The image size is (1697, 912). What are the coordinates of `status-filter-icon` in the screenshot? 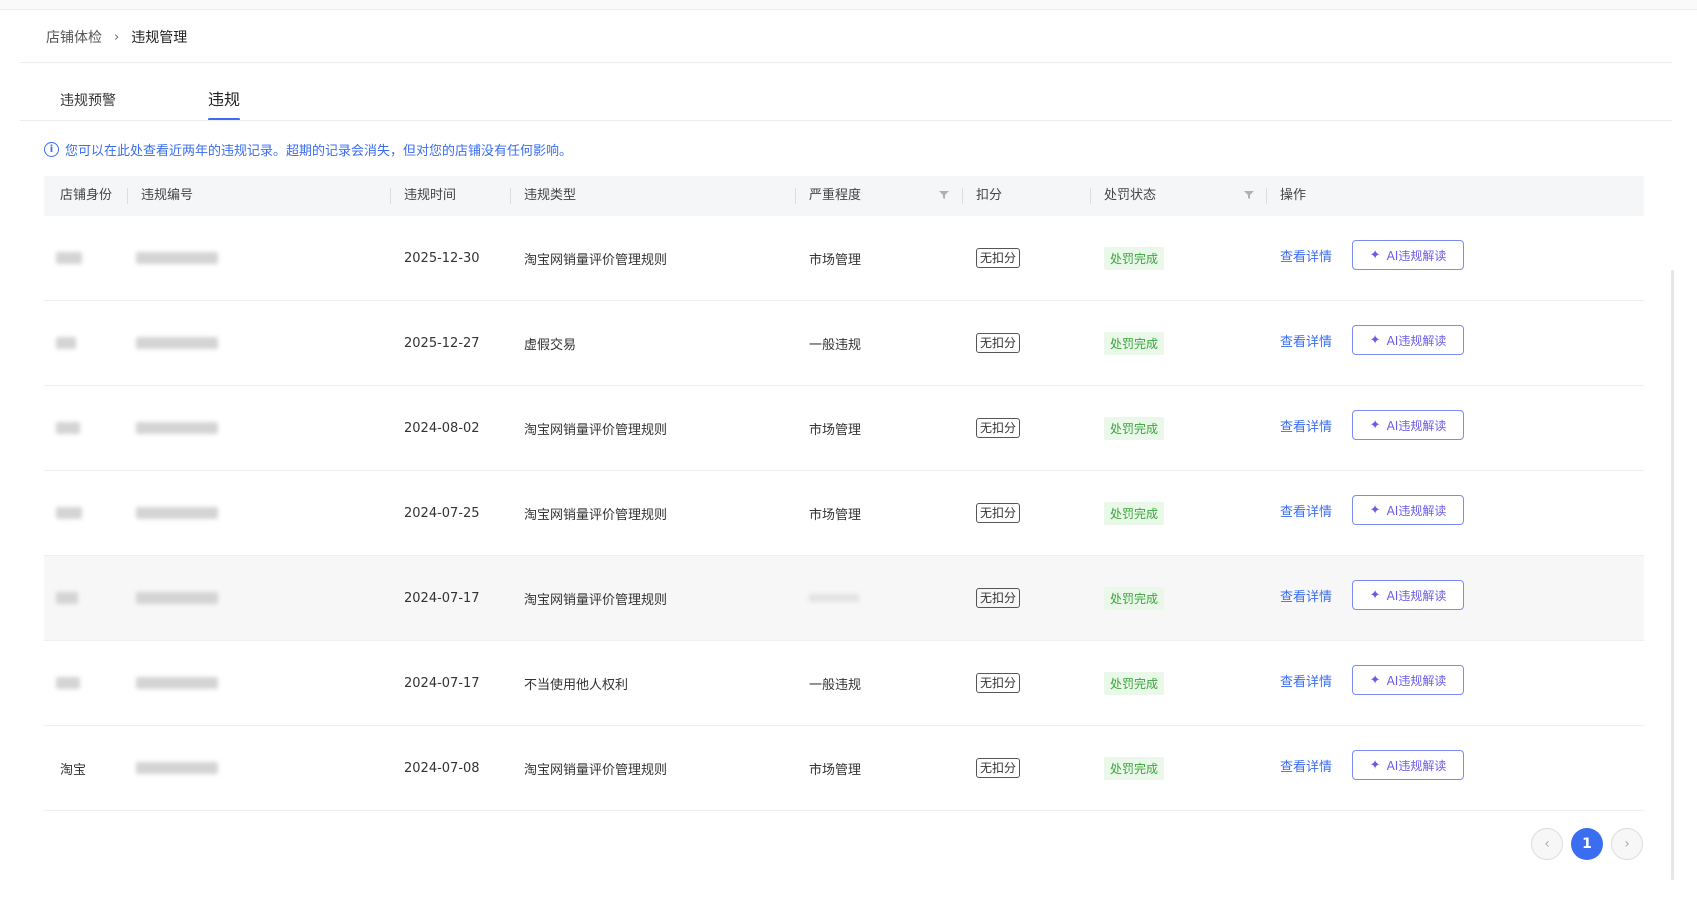 It's located at (1249, 195).